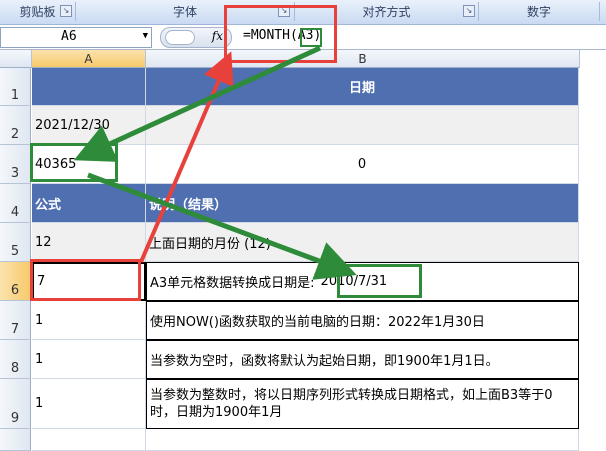 This screenshot has height=451, width=606. What do you see at coordinates (15, 203) in the screenshot?
I see `row-header-4: 4` at bounding box center [15, 203].